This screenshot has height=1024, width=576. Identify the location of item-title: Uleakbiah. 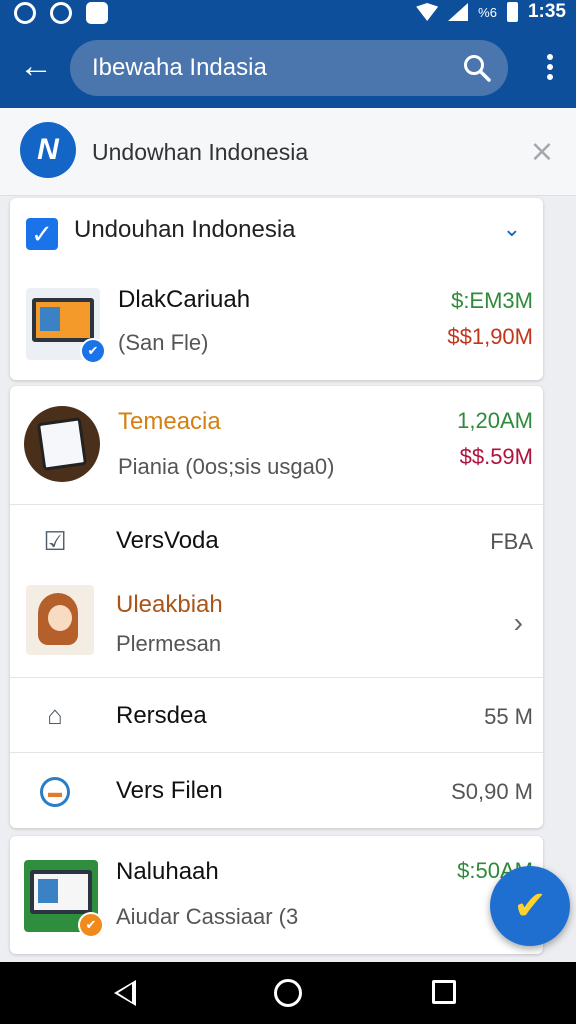
(169, 604).